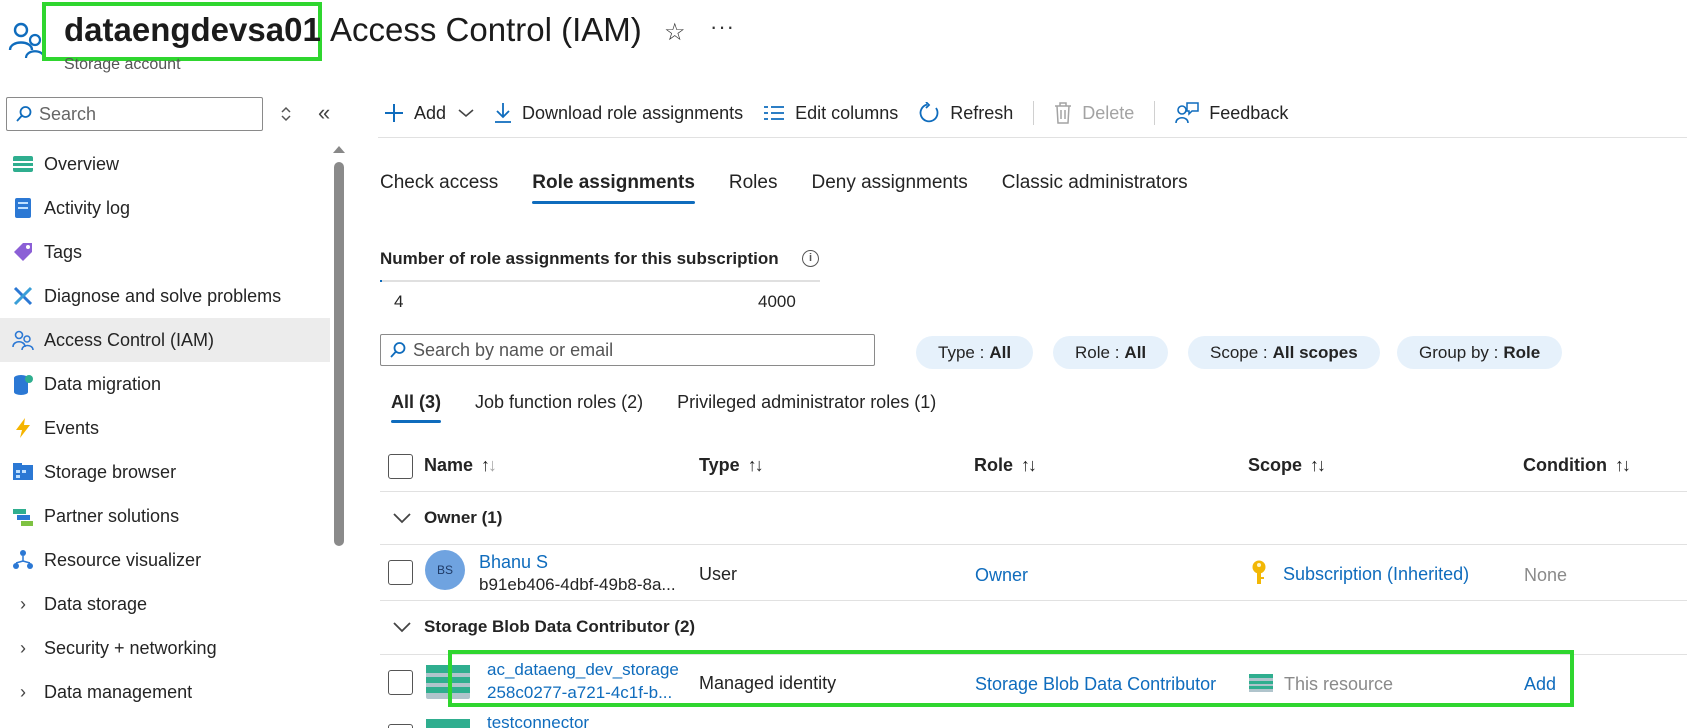 The image size is (1687, 728). What do you see at coordinates (394, 113) in the screenshot?
I see `plus-icon` at bounding box center [394, 113].